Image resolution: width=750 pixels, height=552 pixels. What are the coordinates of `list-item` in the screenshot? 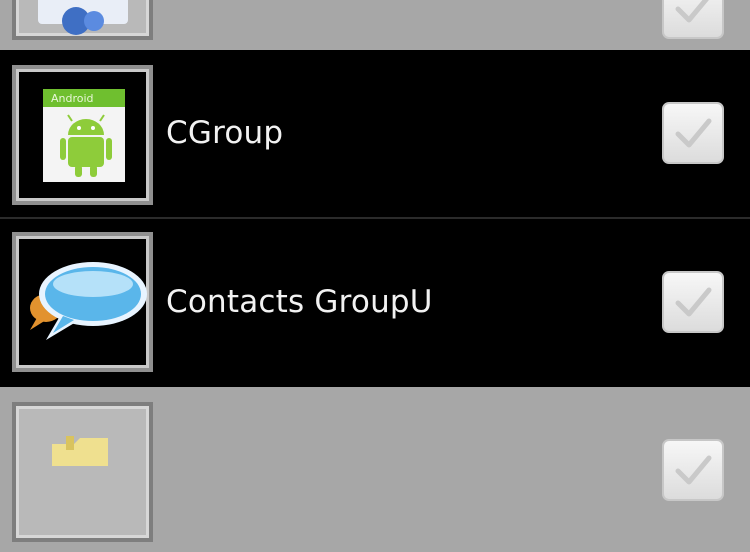 It's located at (375, 25).